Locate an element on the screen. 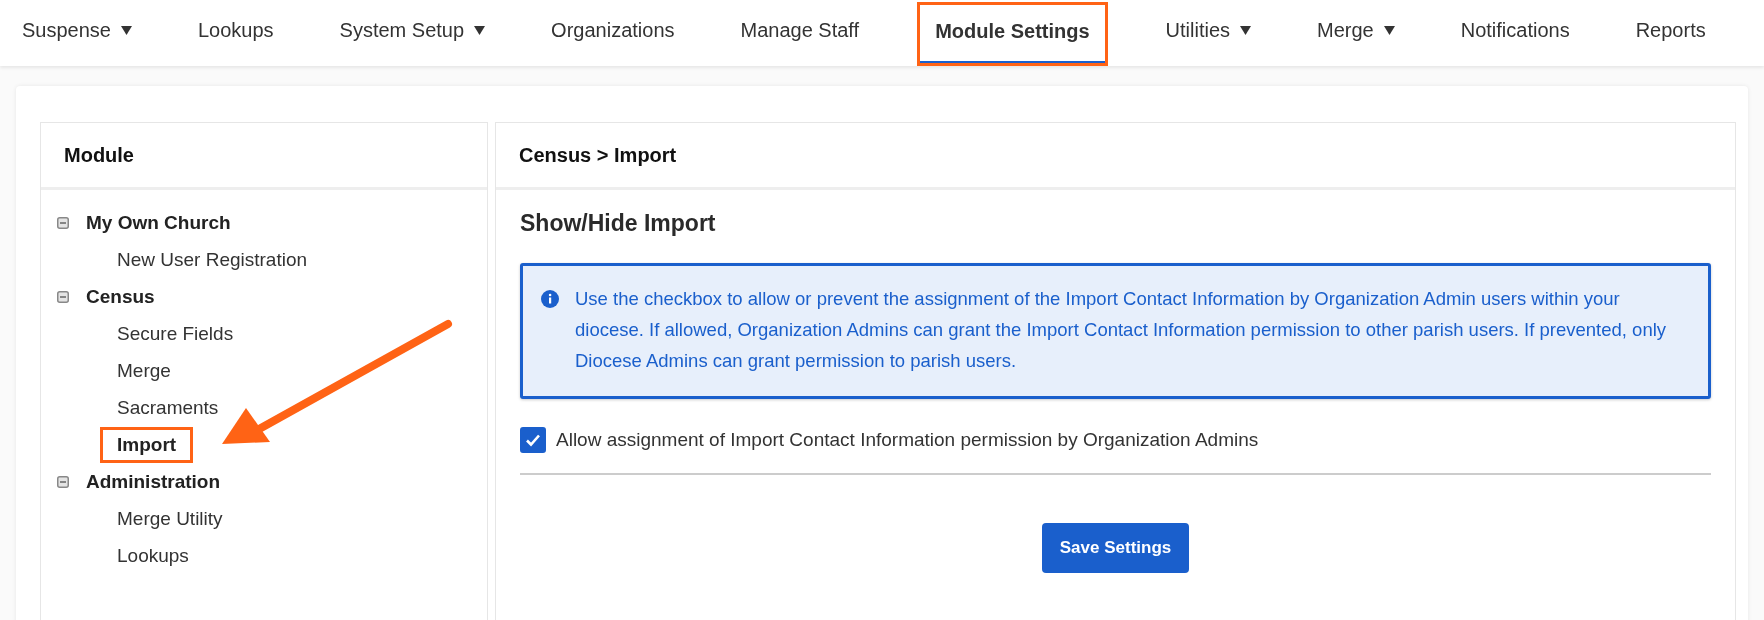  nav-tab: Suspense is located at coordinates (77, 33).